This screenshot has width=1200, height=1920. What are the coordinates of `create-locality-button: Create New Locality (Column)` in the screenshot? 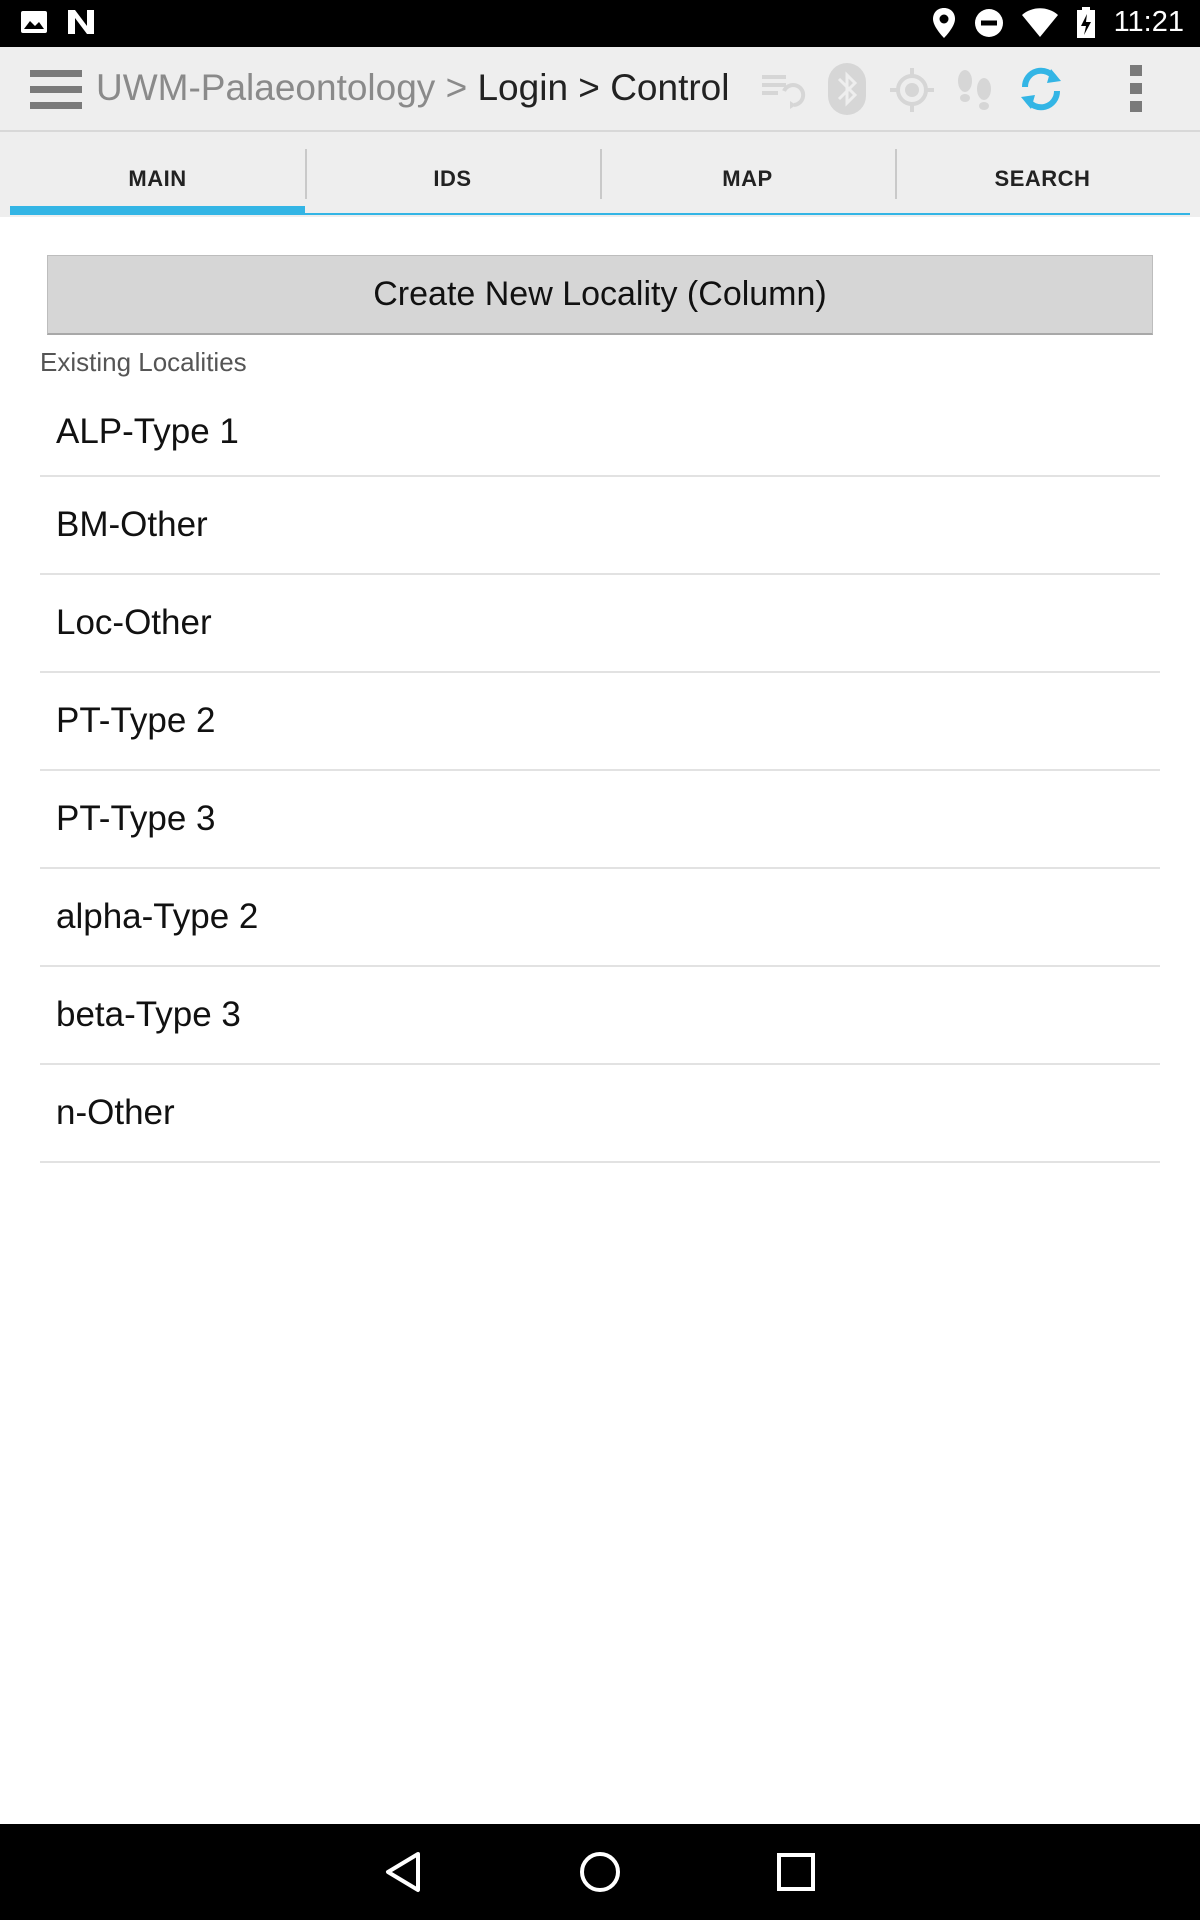 It's located at (600, 295).